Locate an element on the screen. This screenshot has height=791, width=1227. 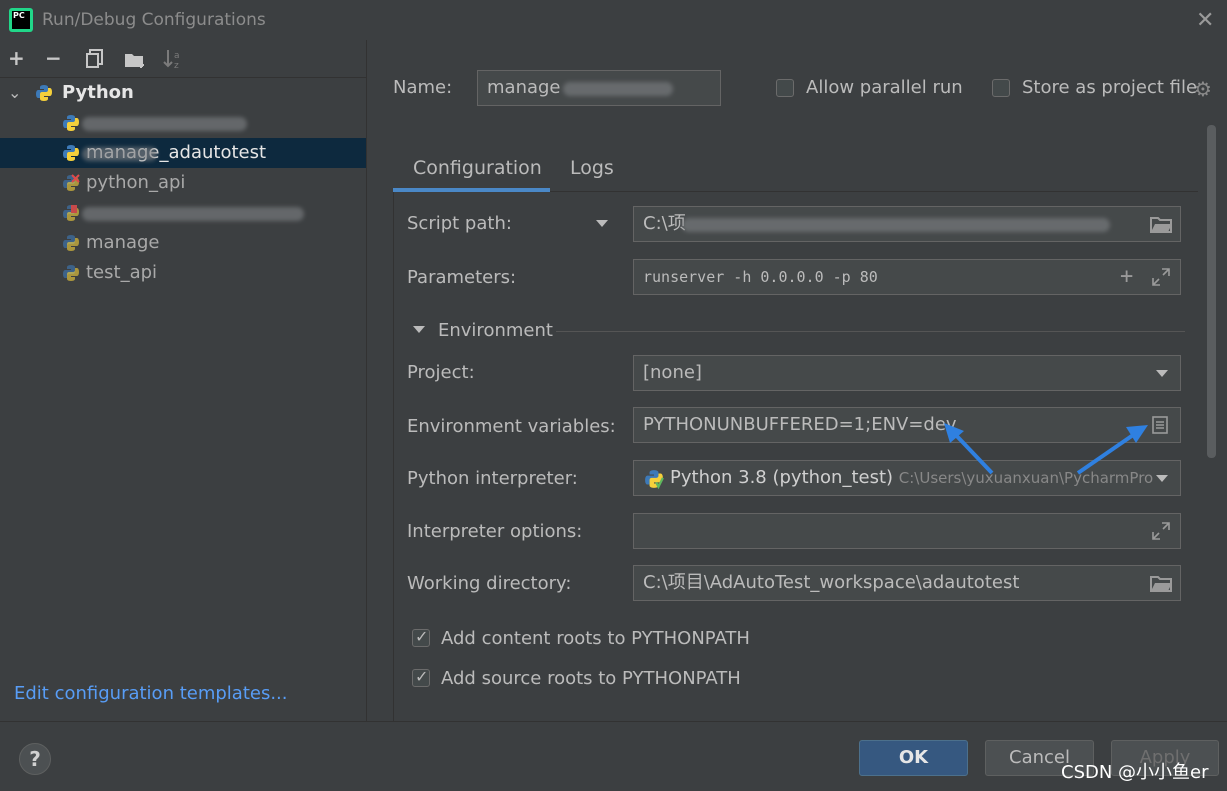
gear-icon: ⚙ is located at coordinates (1203, 89).